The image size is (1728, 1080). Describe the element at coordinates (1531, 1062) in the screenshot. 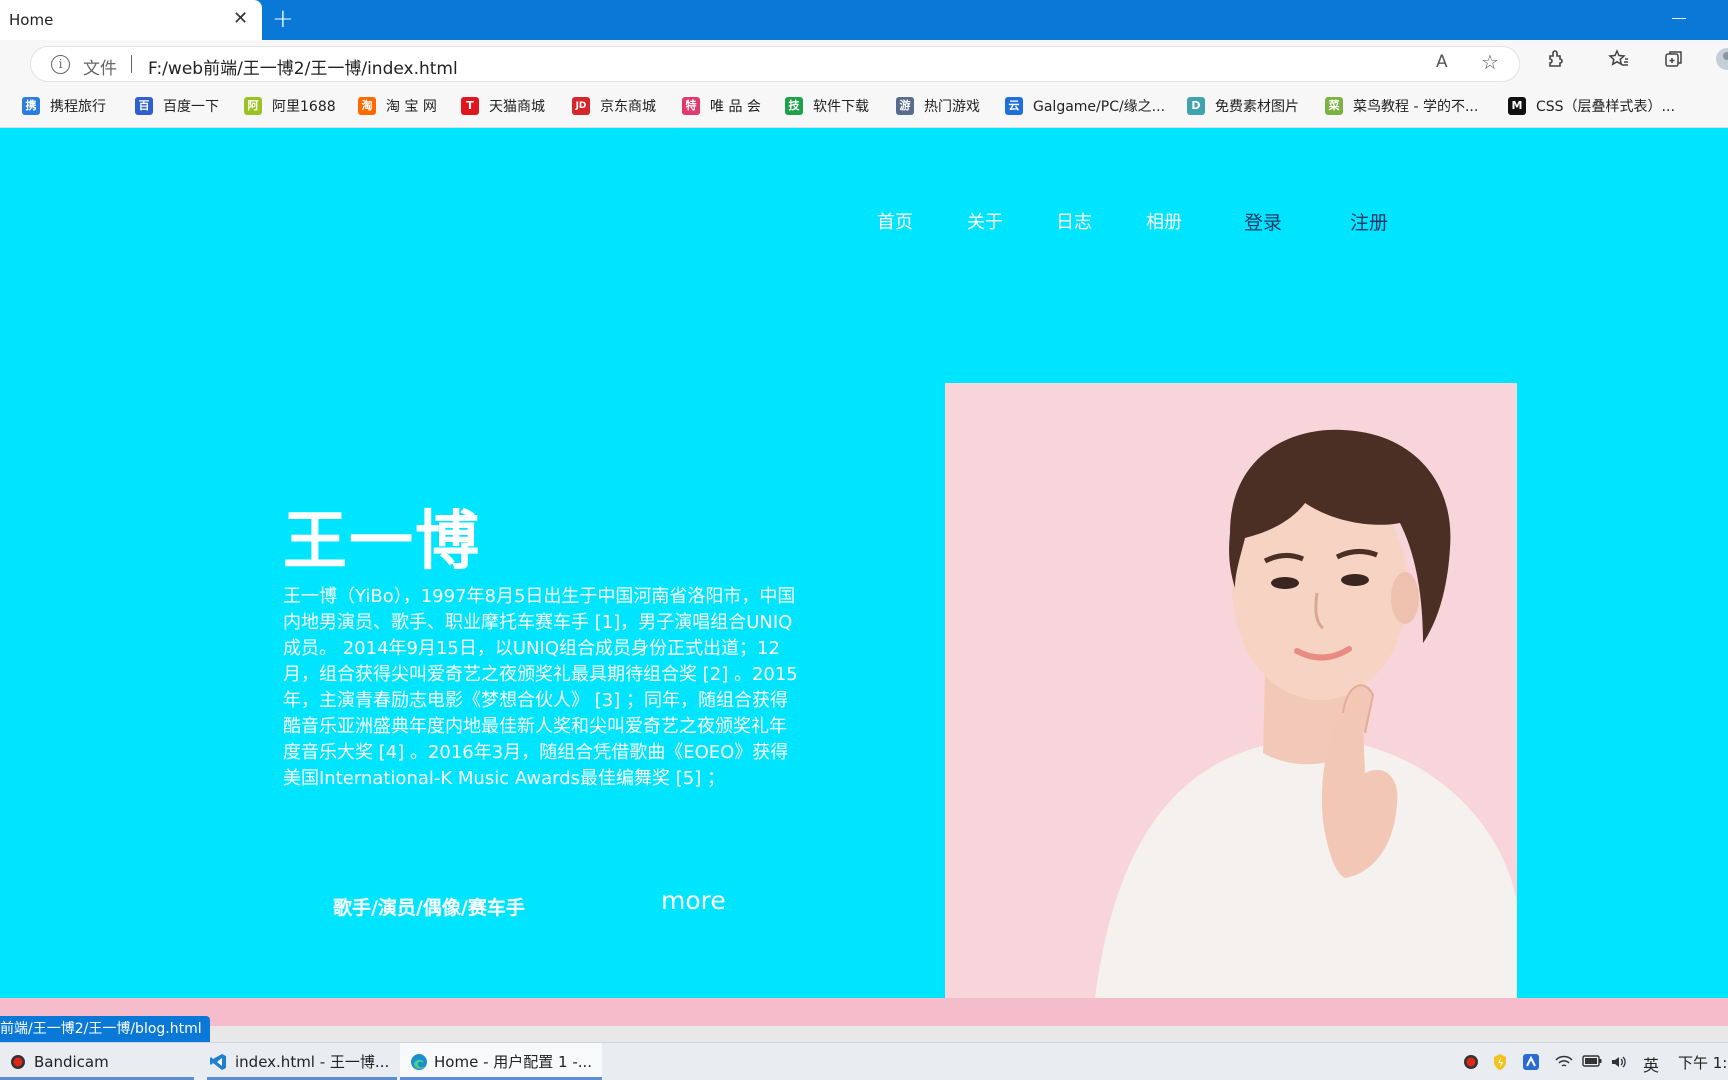

I see `app-tray-icon` at that location.